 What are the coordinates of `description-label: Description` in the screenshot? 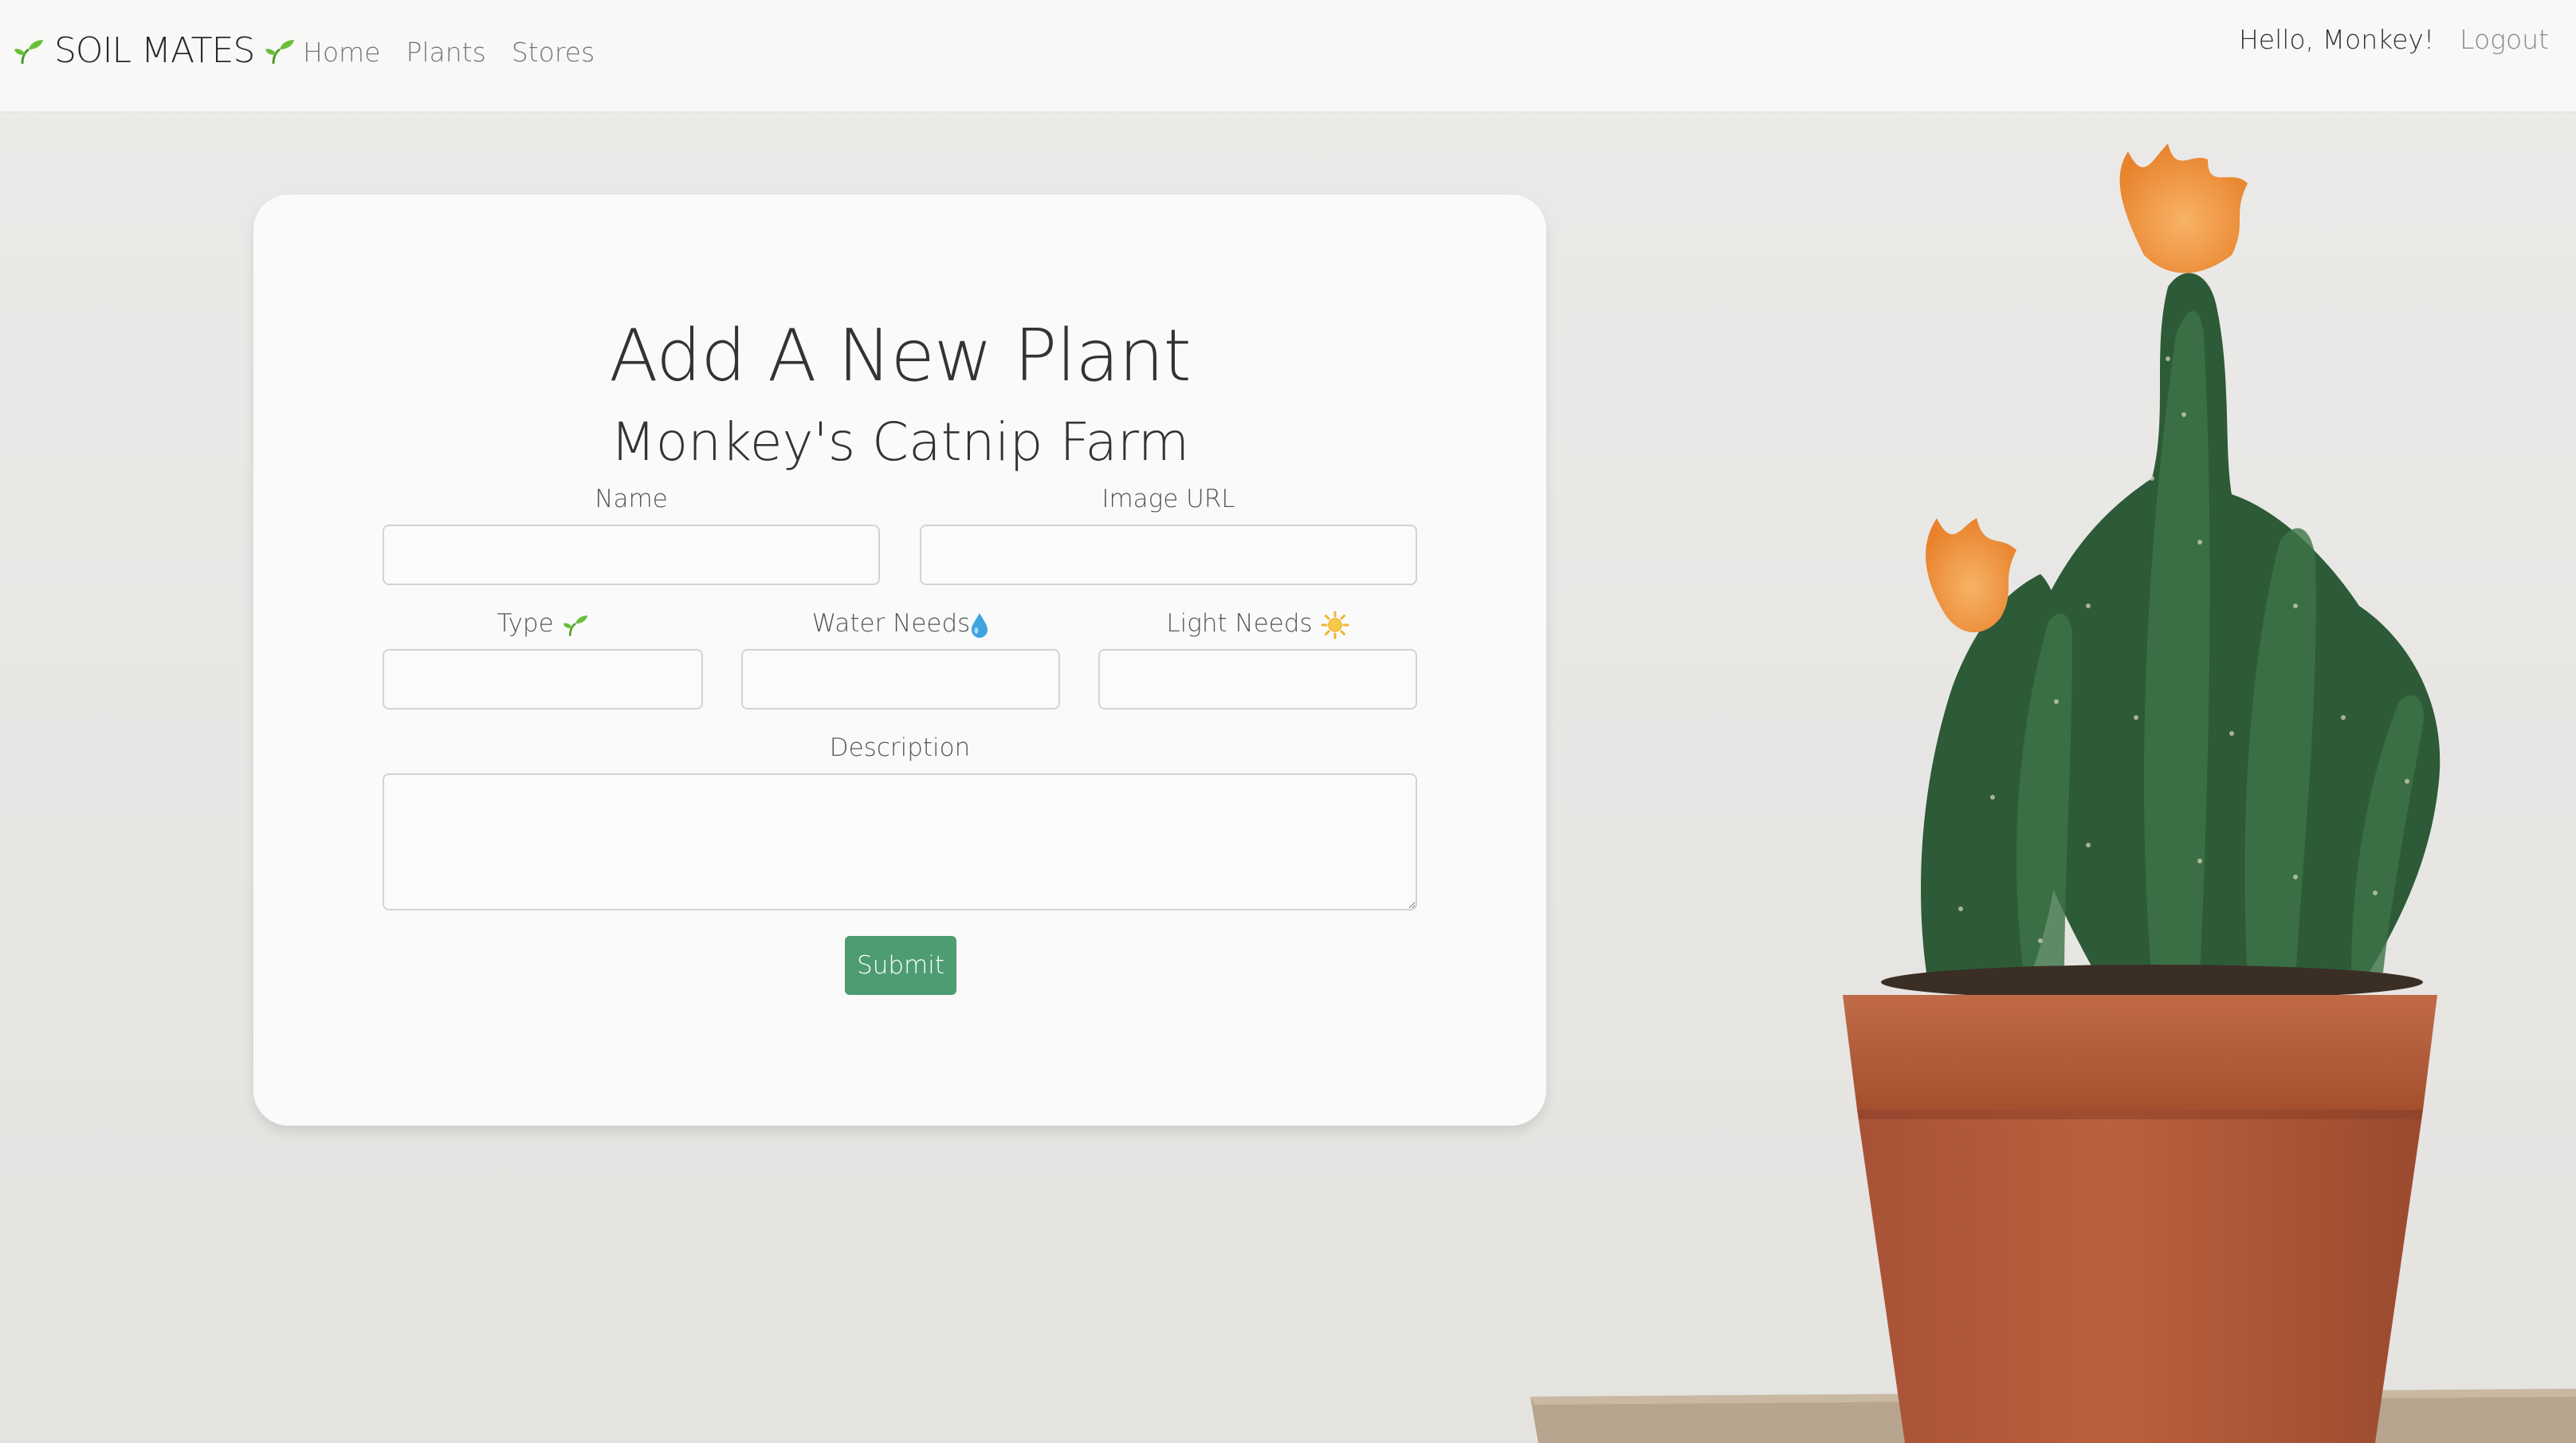 It's located at (900, 747).